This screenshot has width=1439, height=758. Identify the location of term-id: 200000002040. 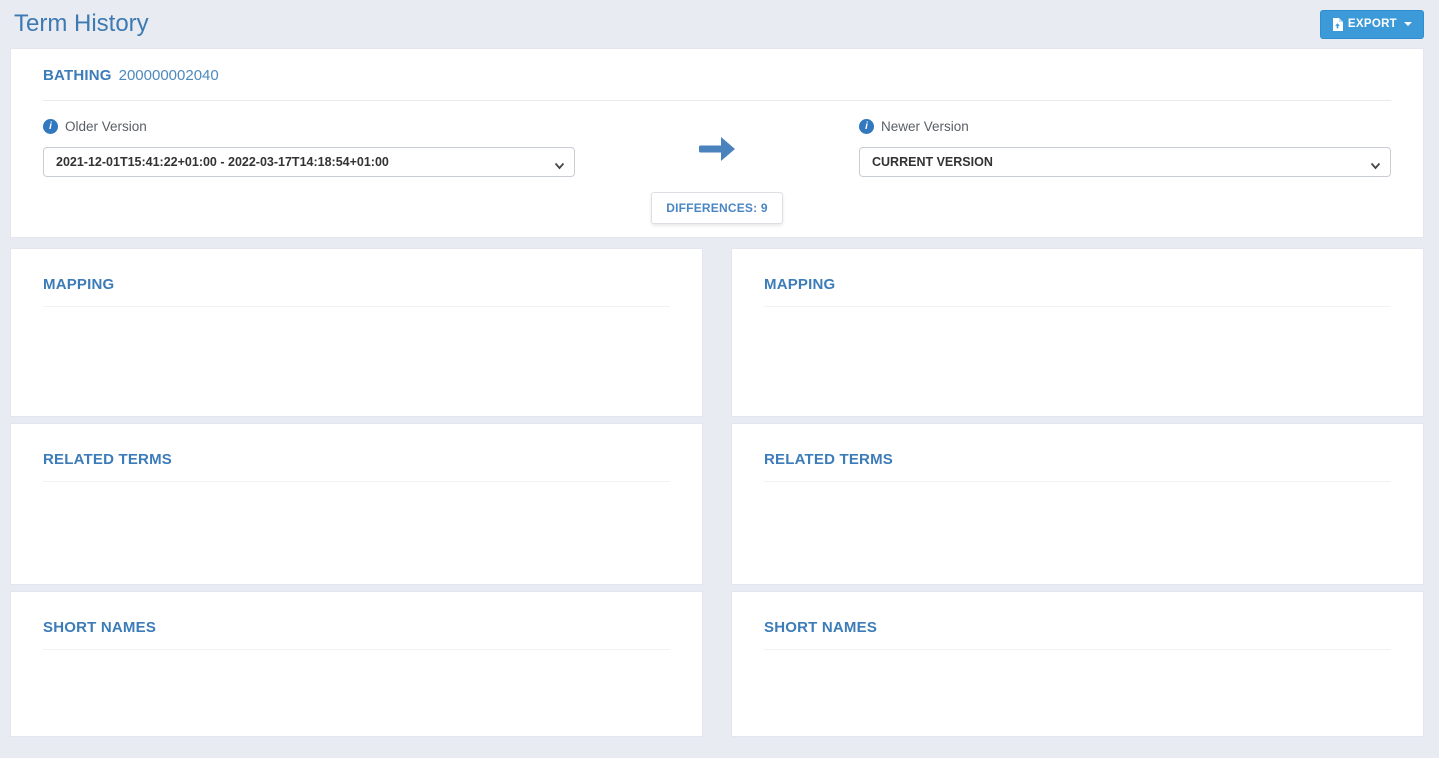
(168, 75).